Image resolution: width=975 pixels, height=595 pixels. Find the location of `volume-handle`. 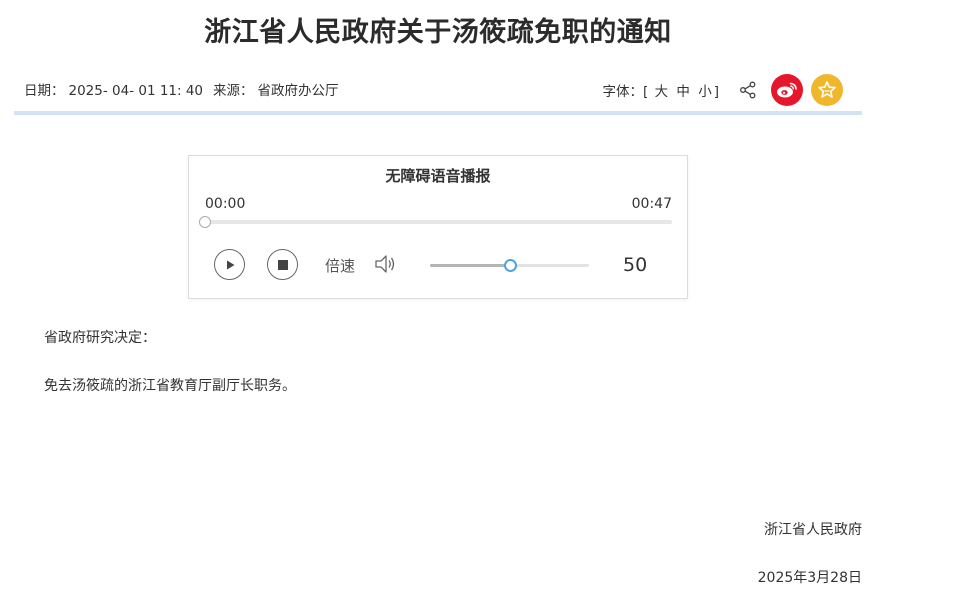

volume-handle is located at coordinates (510, 265).